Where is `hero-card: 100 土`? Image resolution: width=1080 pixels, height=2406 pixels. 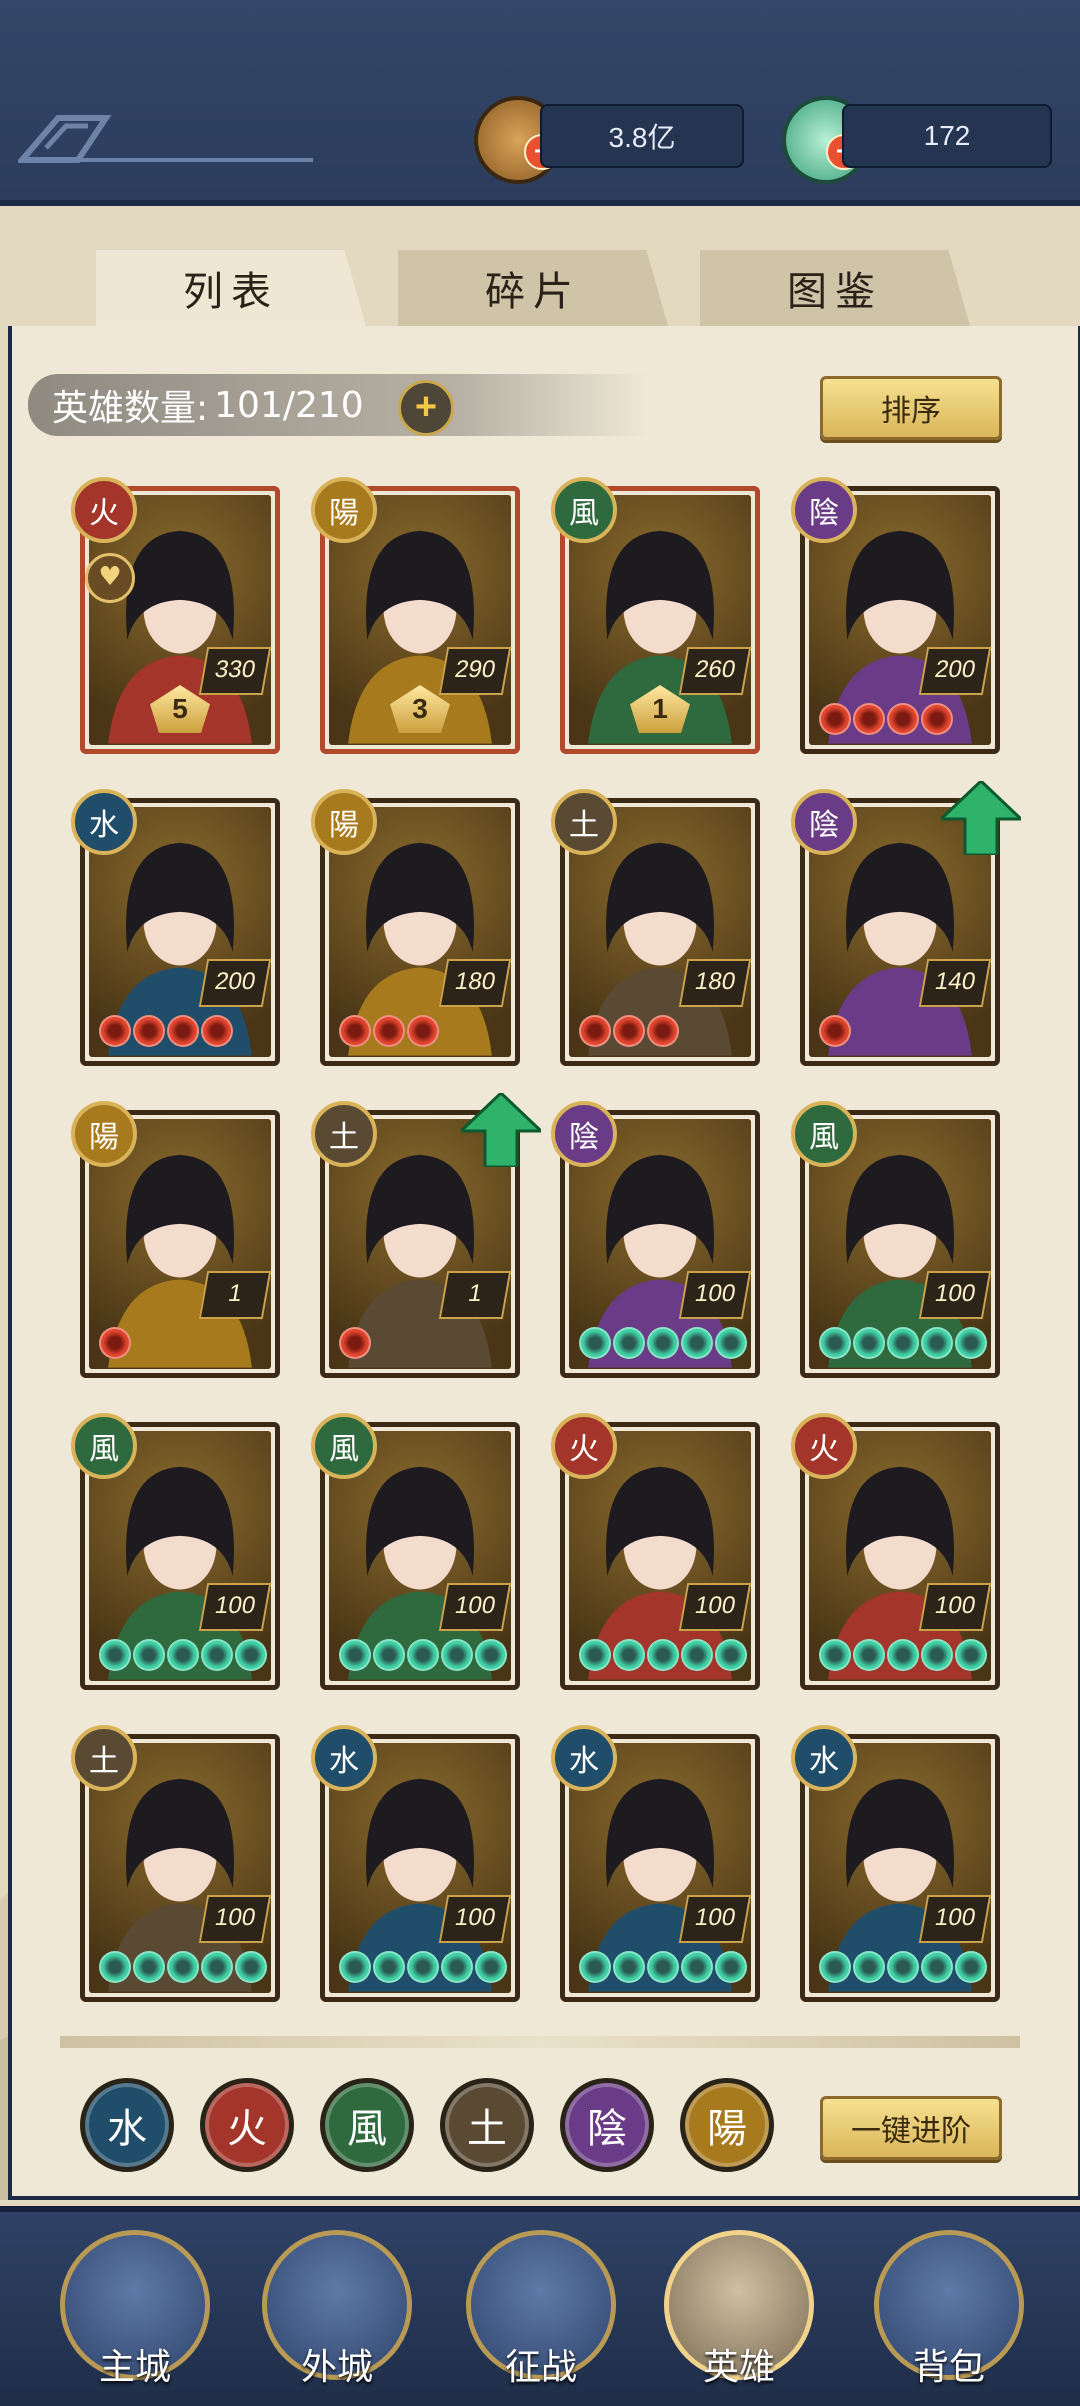
hero-card: 100 土 is located at coordinates (175, 1863).